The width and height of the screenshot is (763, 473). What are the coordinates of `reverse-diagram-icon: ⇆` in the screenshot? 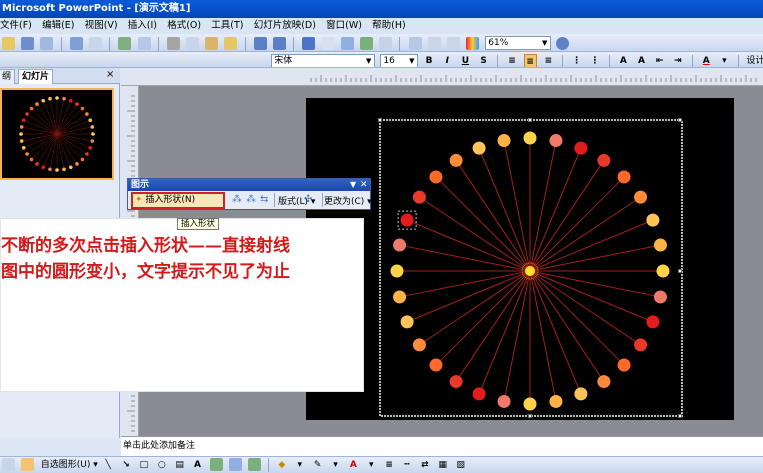 It's located at (264, 199).